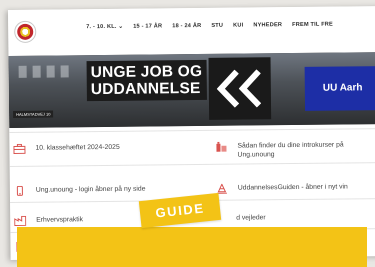  I want to click on link-item: 10. klassehæftet 2024-2025, so click(66, 148).